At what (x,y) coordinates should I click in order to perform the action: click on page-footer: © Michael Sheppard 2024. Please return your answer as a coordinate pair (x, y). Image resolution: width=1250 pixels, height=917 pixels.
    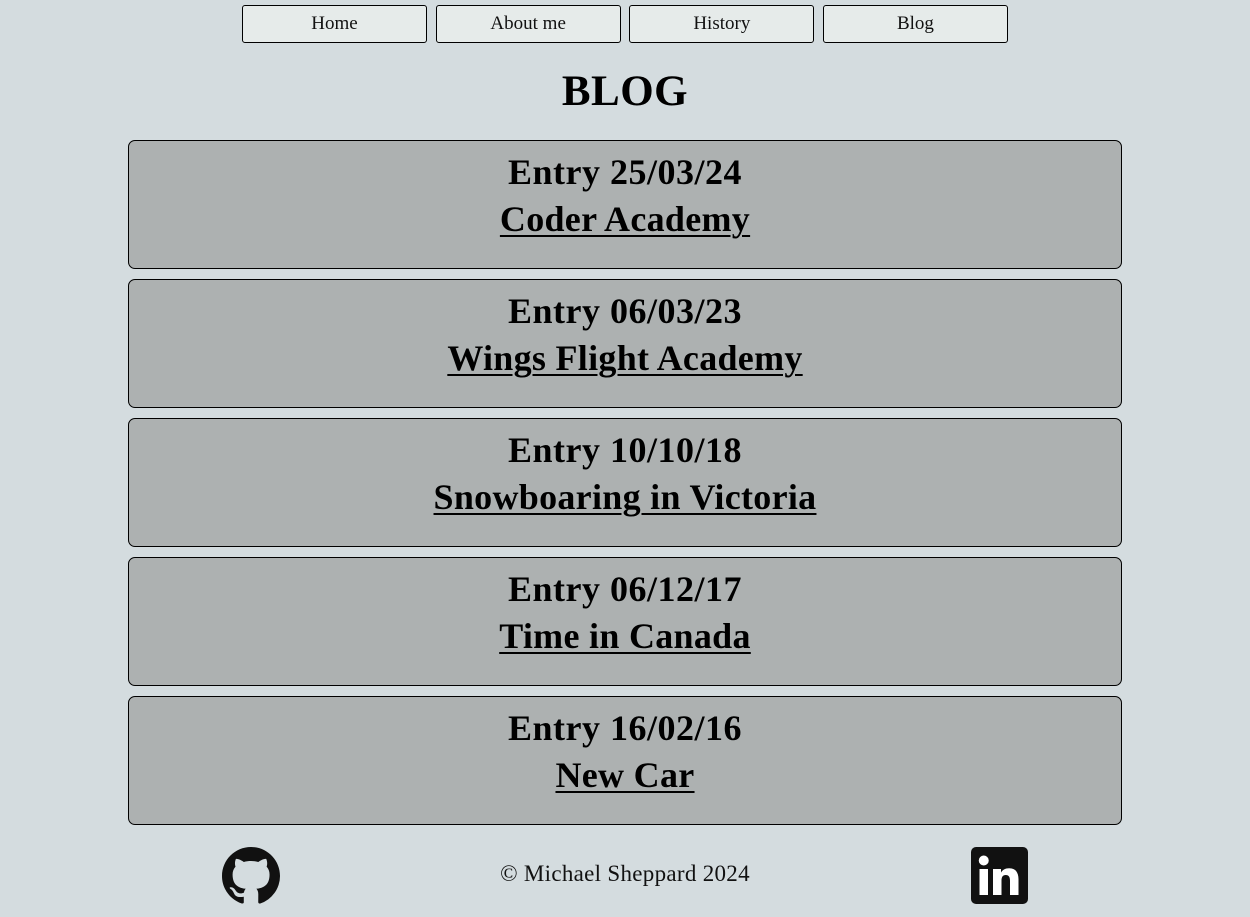
    Looking at the image, I should click on (625, 876).